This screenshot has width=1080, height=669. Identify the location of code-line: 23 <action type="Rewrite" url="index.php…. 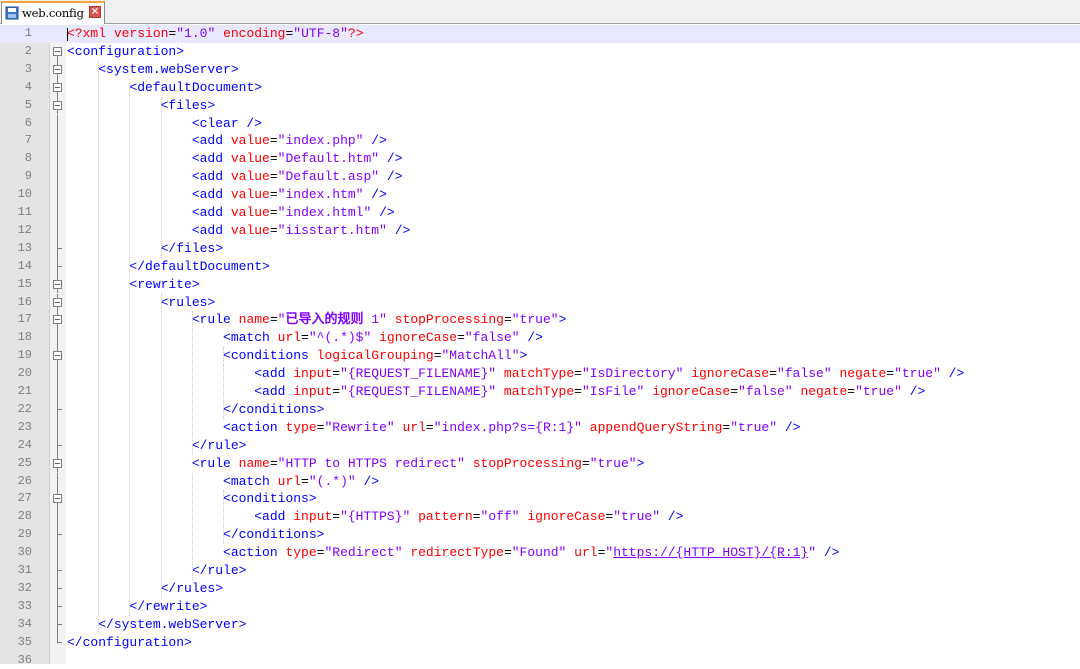
(540, 428).